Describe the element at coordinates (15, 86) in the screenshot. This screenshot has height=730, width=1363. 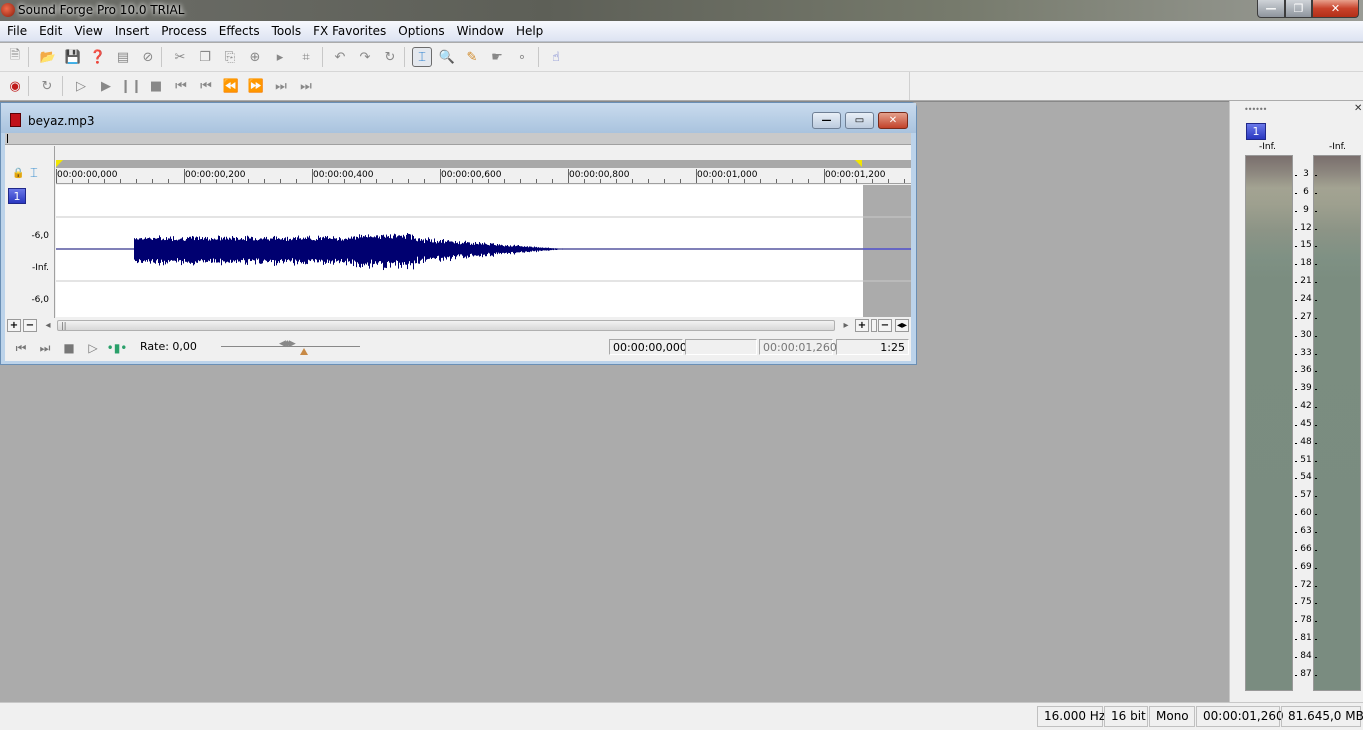
I see `record-icon: ◉` at that location.